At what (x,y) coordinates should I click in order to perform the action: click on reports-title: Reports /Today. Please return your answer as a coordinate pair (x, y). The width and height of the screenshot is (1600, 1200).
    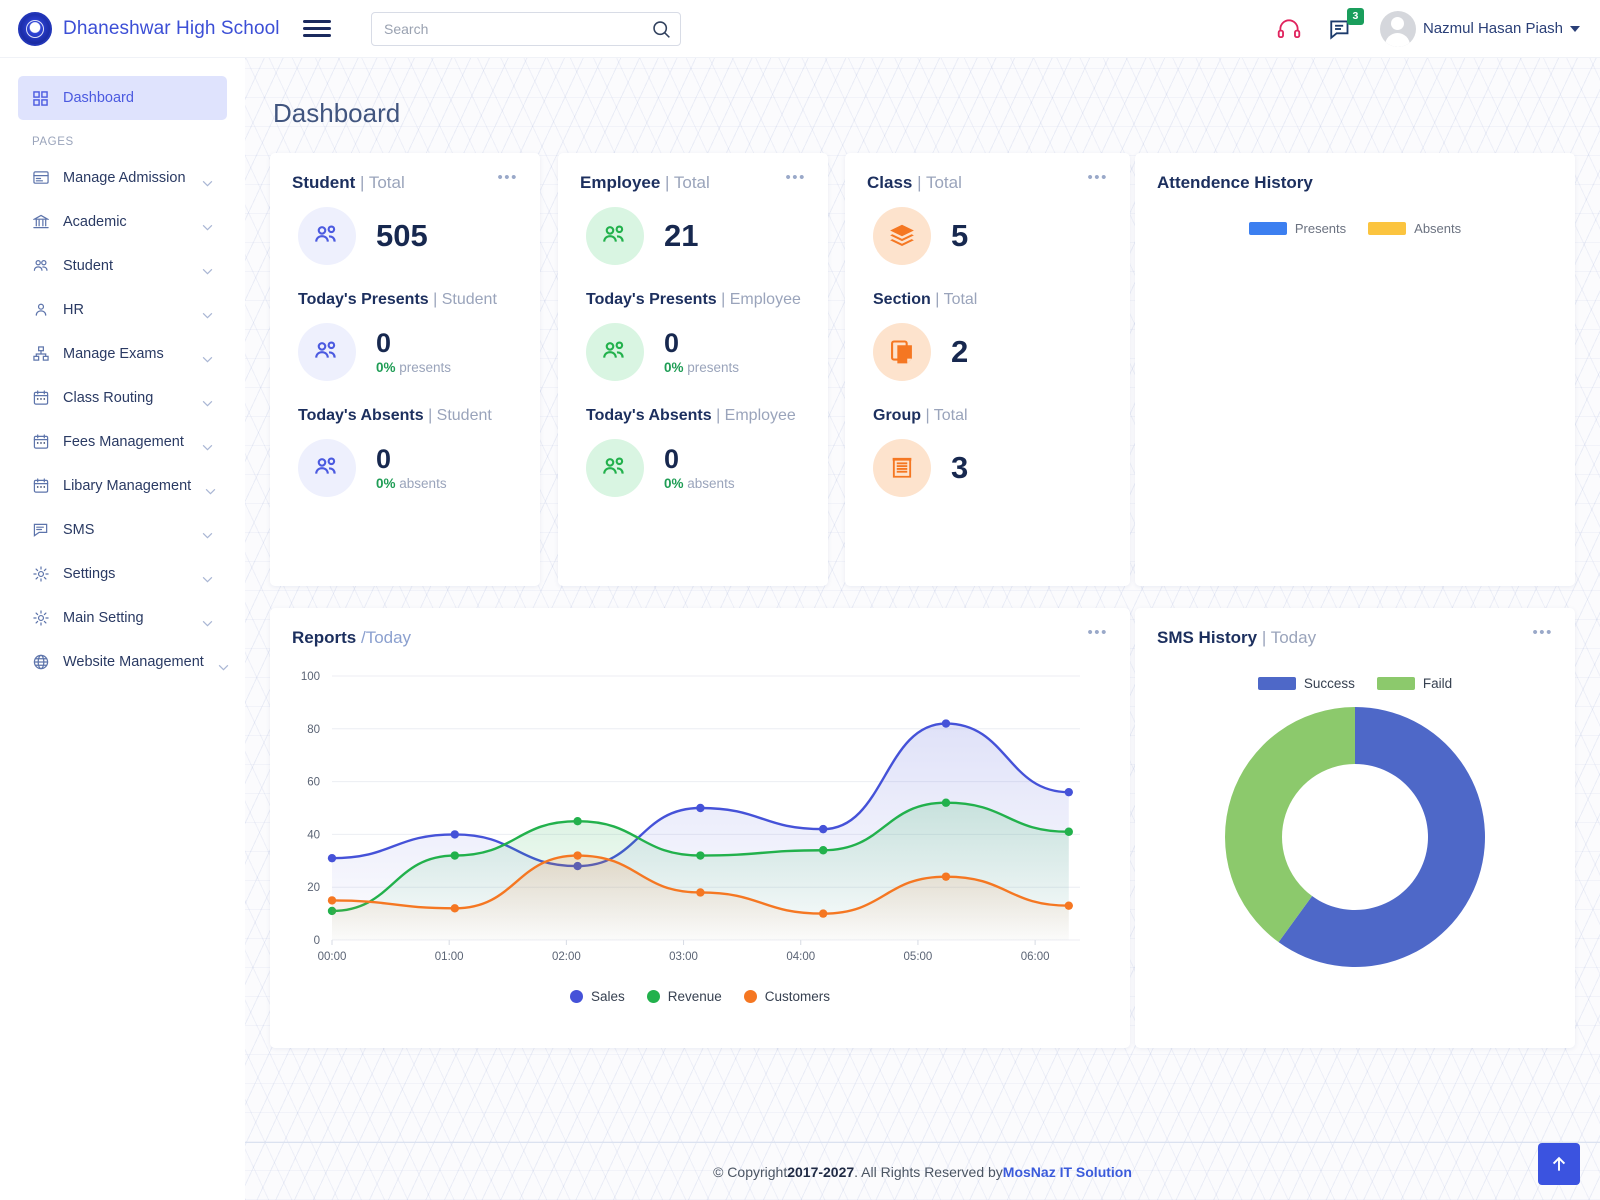
    Looking at the image, I should click on (352, 637).